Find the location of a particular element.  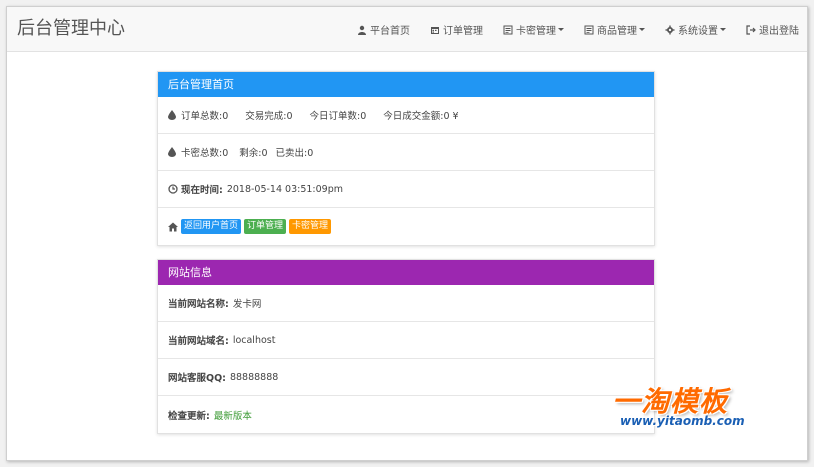

top-navbar: 后台管理中心 平台首页 订单管理 卡密管理 商品管理 系统设置 退出登陆 is located at coordinates (407, 29).